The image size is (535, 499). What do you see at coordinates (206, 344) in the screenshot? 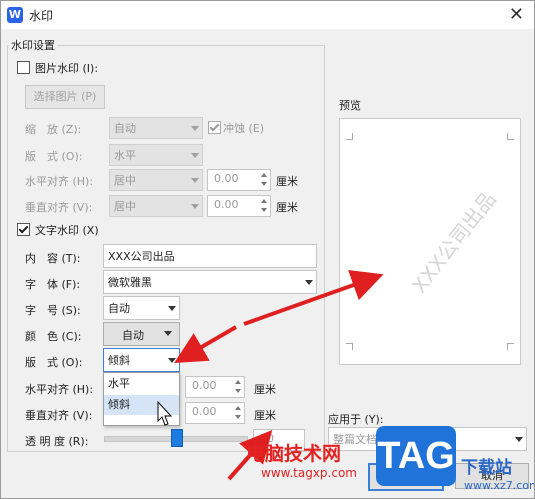
I see `arrow-to-layout` at bounding box center [206, 344].